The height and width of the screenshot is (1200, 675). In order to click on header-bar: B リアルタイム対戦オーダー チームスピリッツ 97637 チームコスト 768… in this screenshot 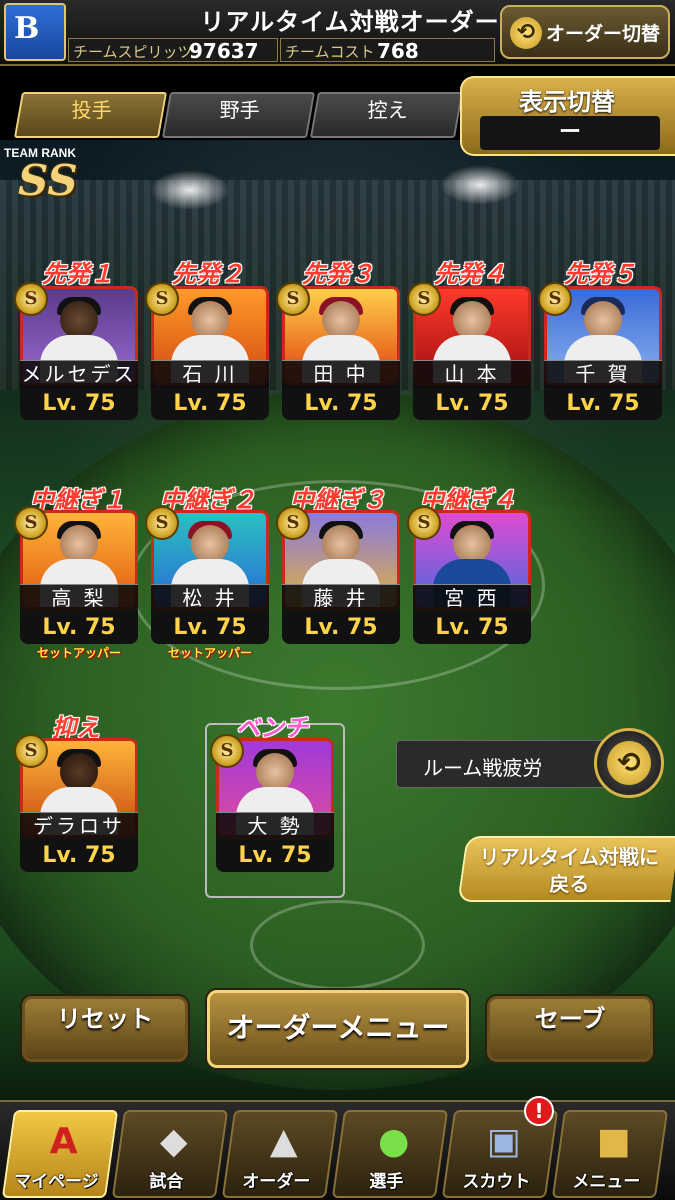, I will do `click(337, 33)`.